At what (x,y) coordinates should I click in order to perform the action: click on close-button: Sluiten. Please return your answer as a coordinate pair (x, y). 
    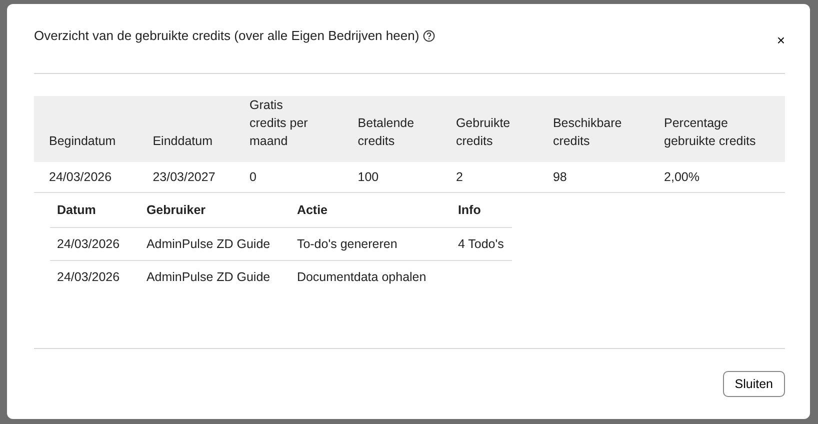
    Looking at the image, I should click on (753, 384).